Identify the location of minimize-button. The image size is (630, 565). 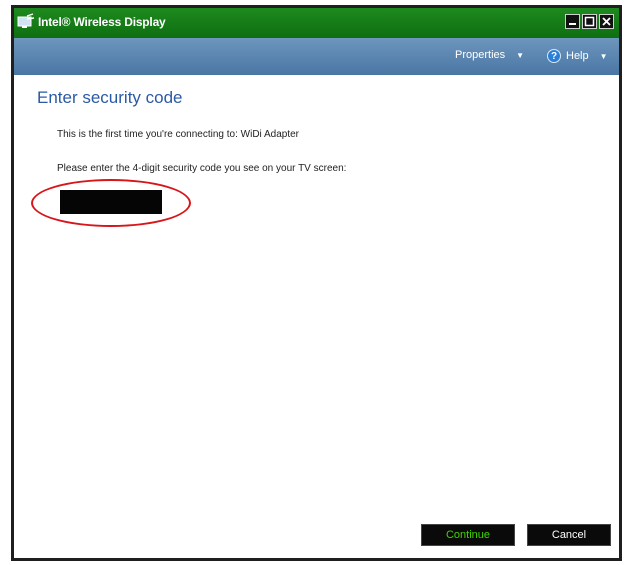
(572, 21).